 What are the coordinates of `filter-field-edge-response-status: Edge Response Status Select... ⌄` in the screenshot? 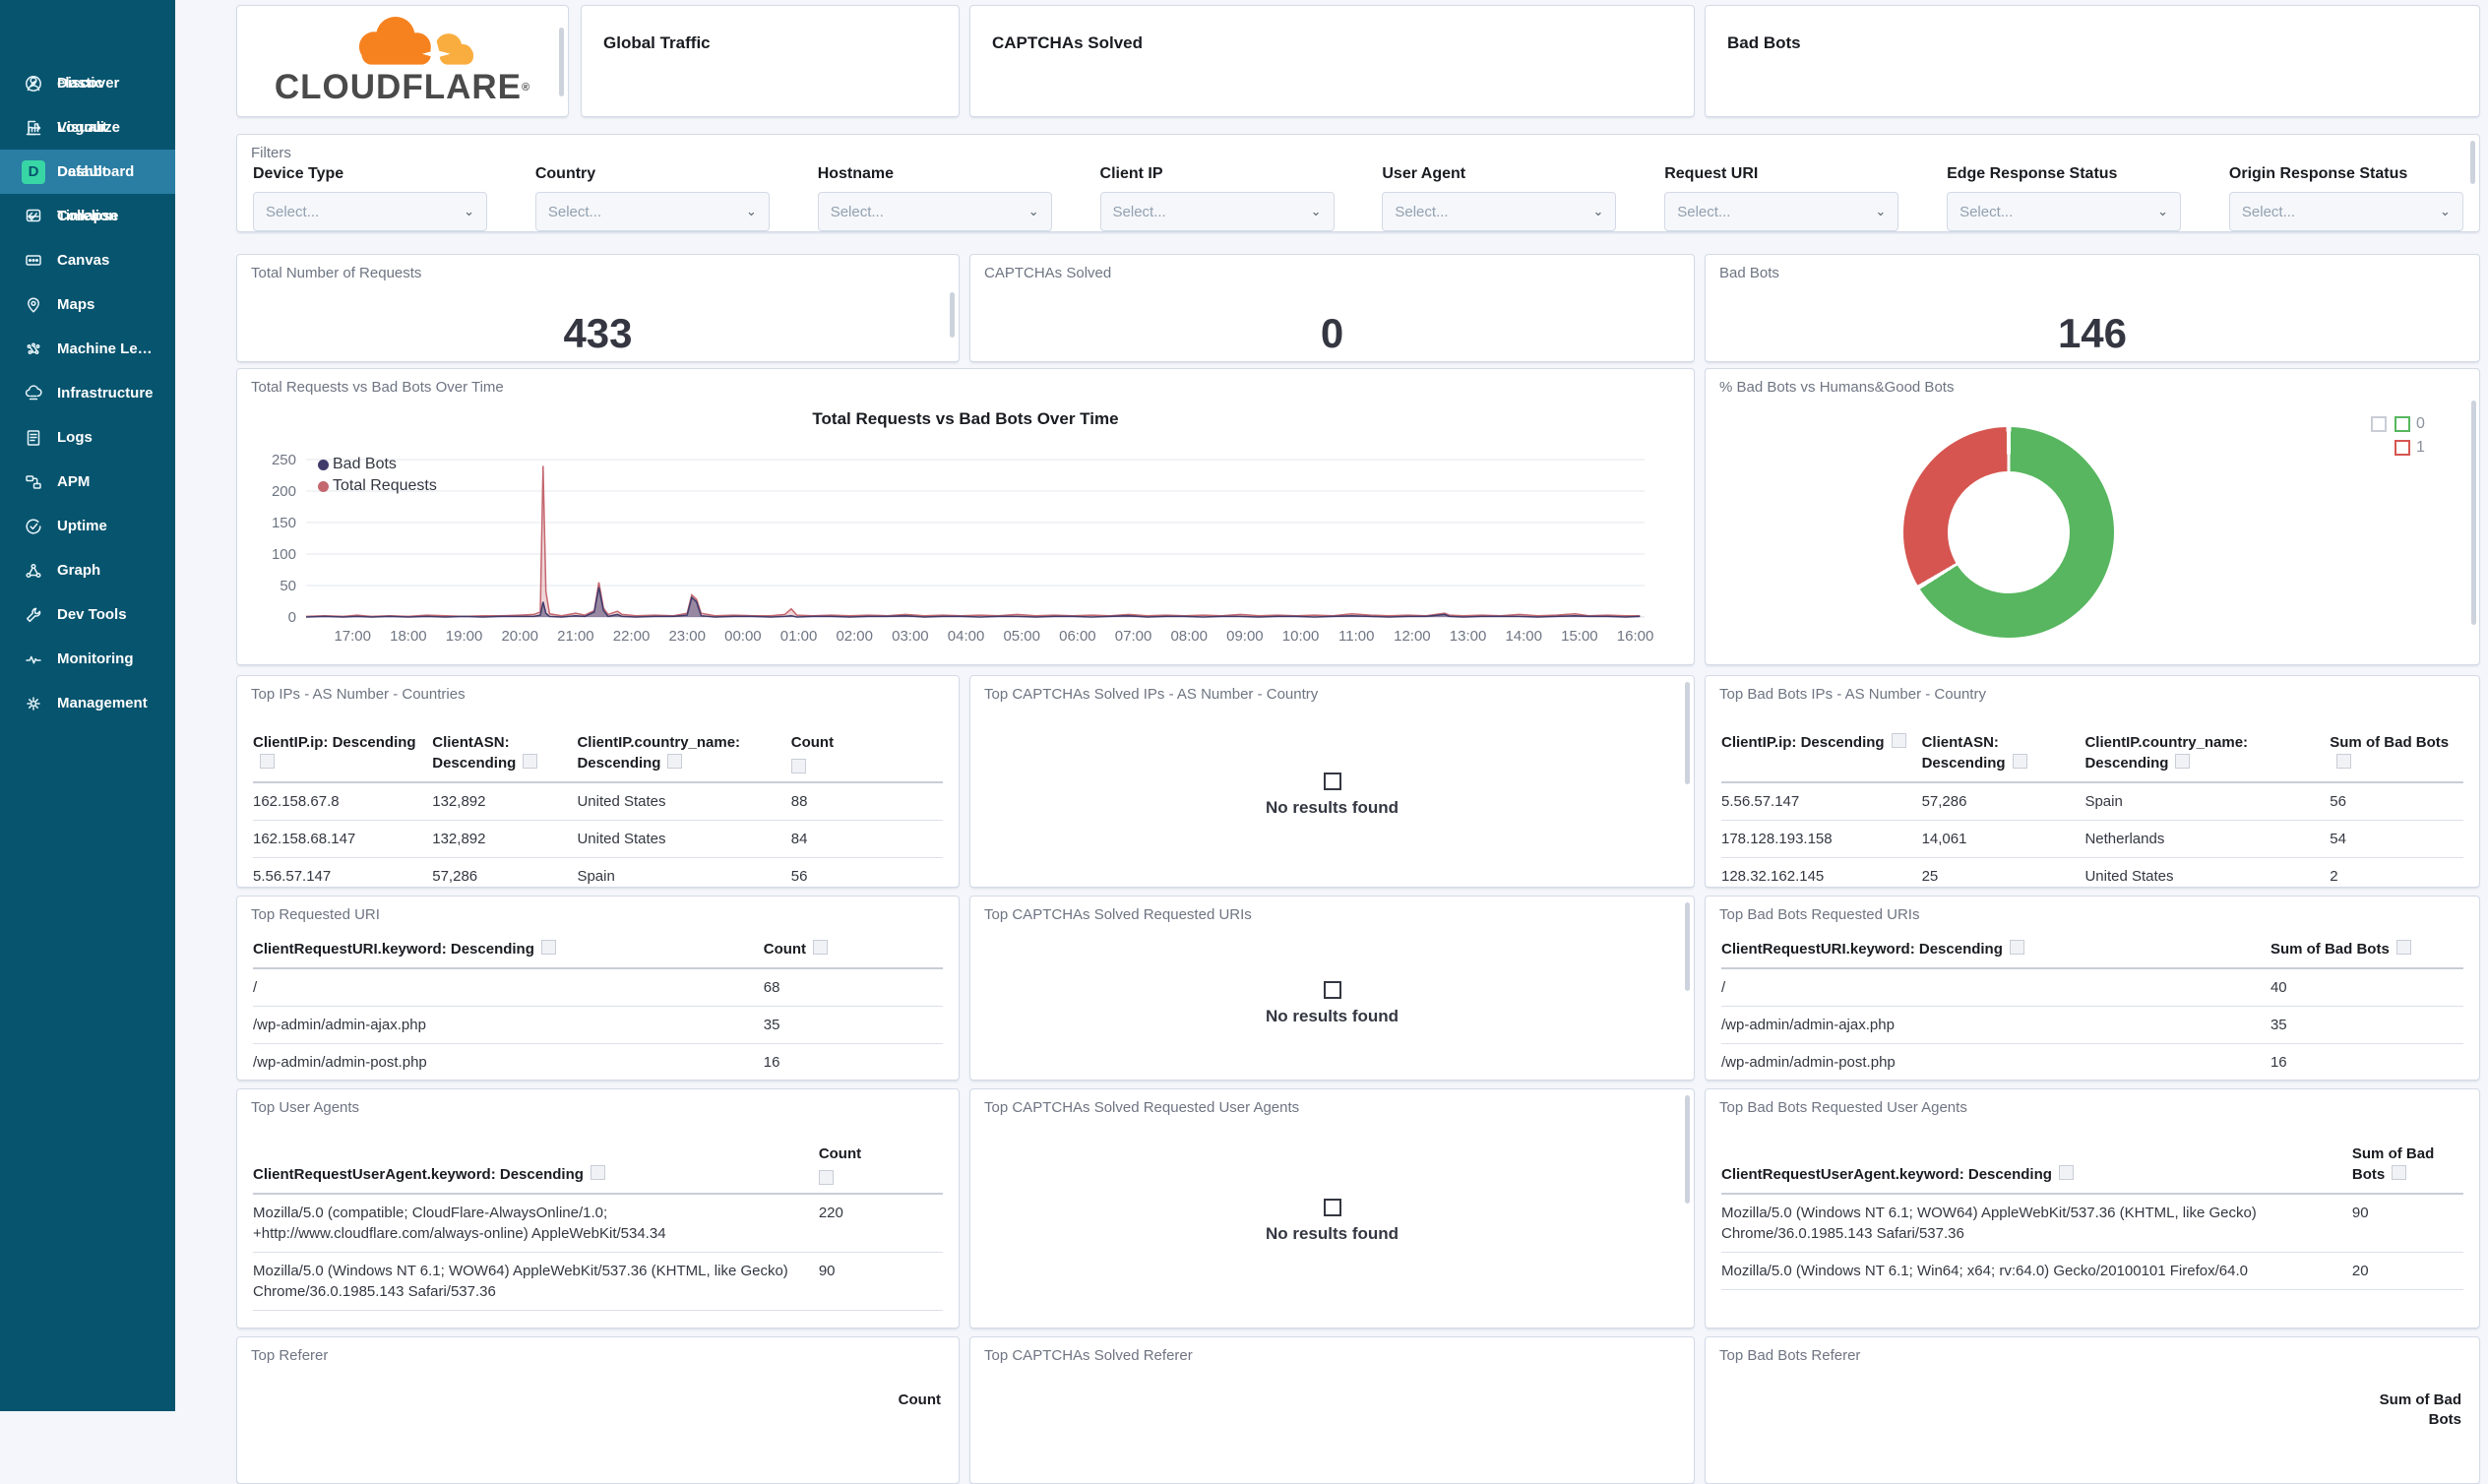 It's located at (2064, 198).